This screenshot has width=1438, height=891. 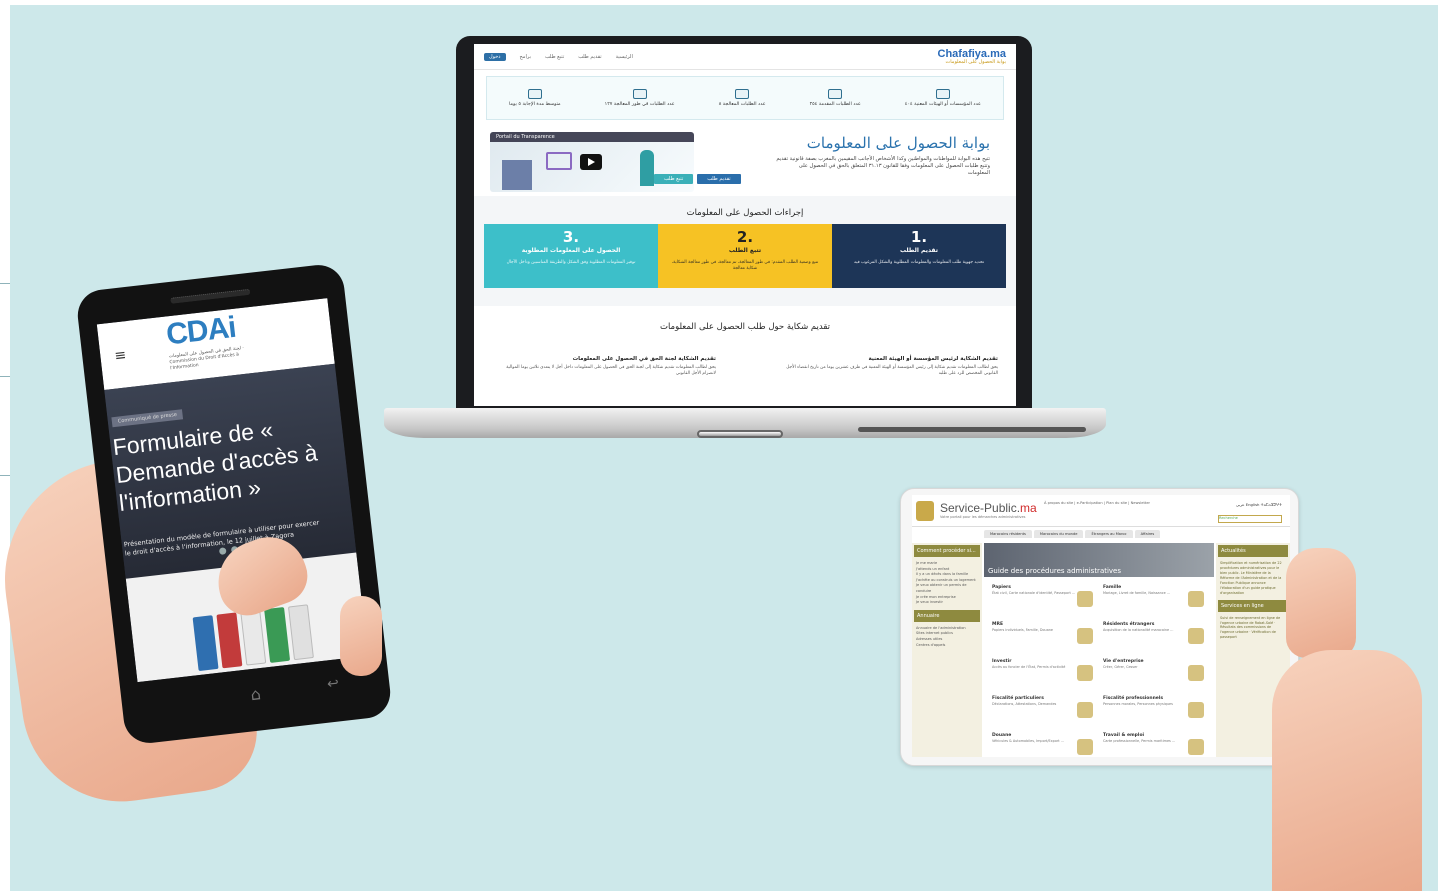 What do you see at coordinates (571, 250) in the screenshot?
I see `step-title: الحصول على المعلومات المطلوبة` at bounding box center [571, 250].